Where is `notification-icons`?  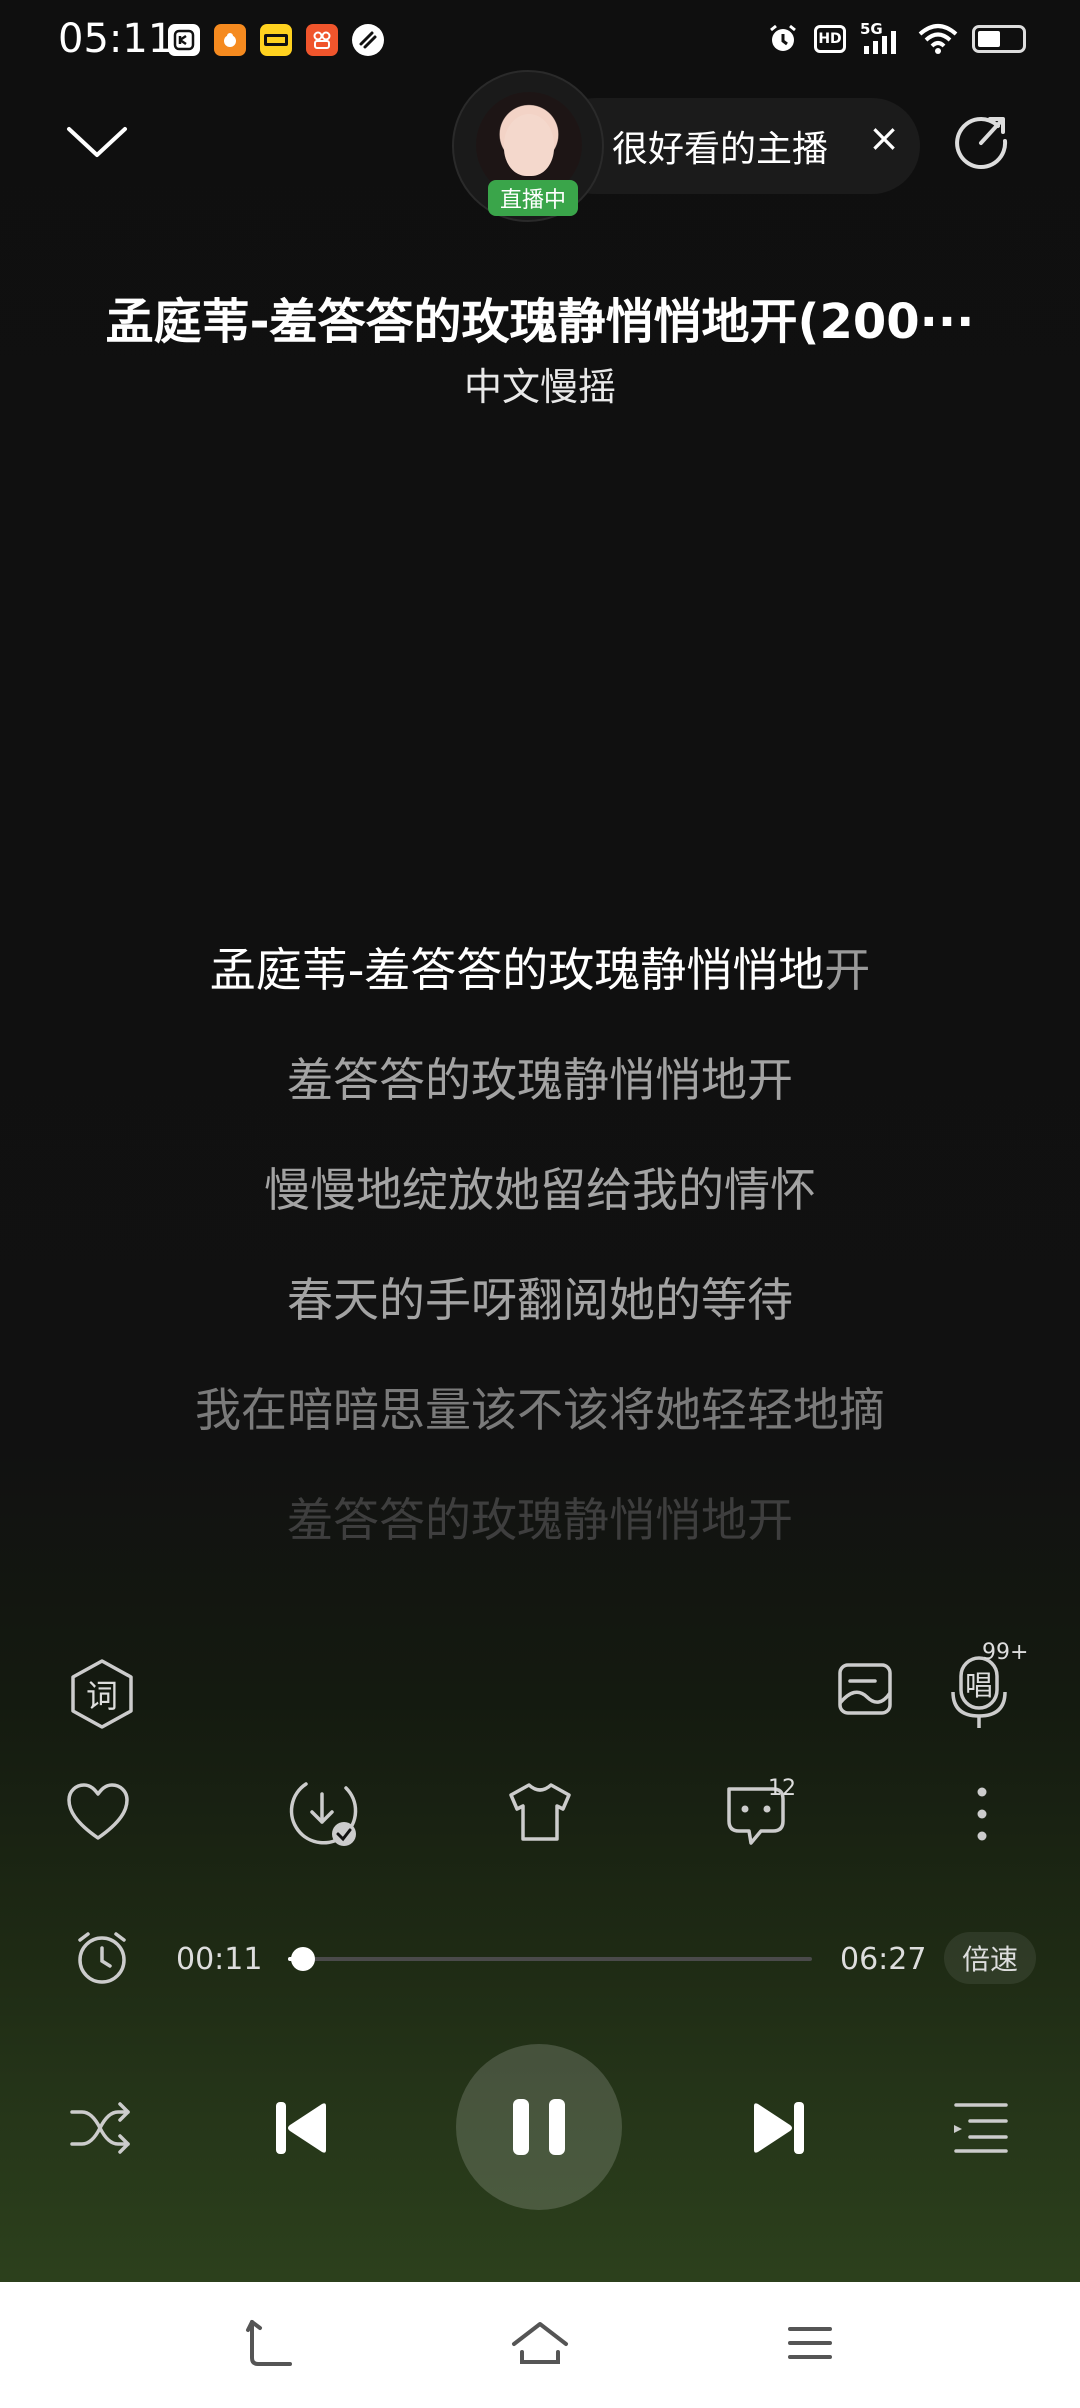
notification-icons is located at coordinates (276, 40).